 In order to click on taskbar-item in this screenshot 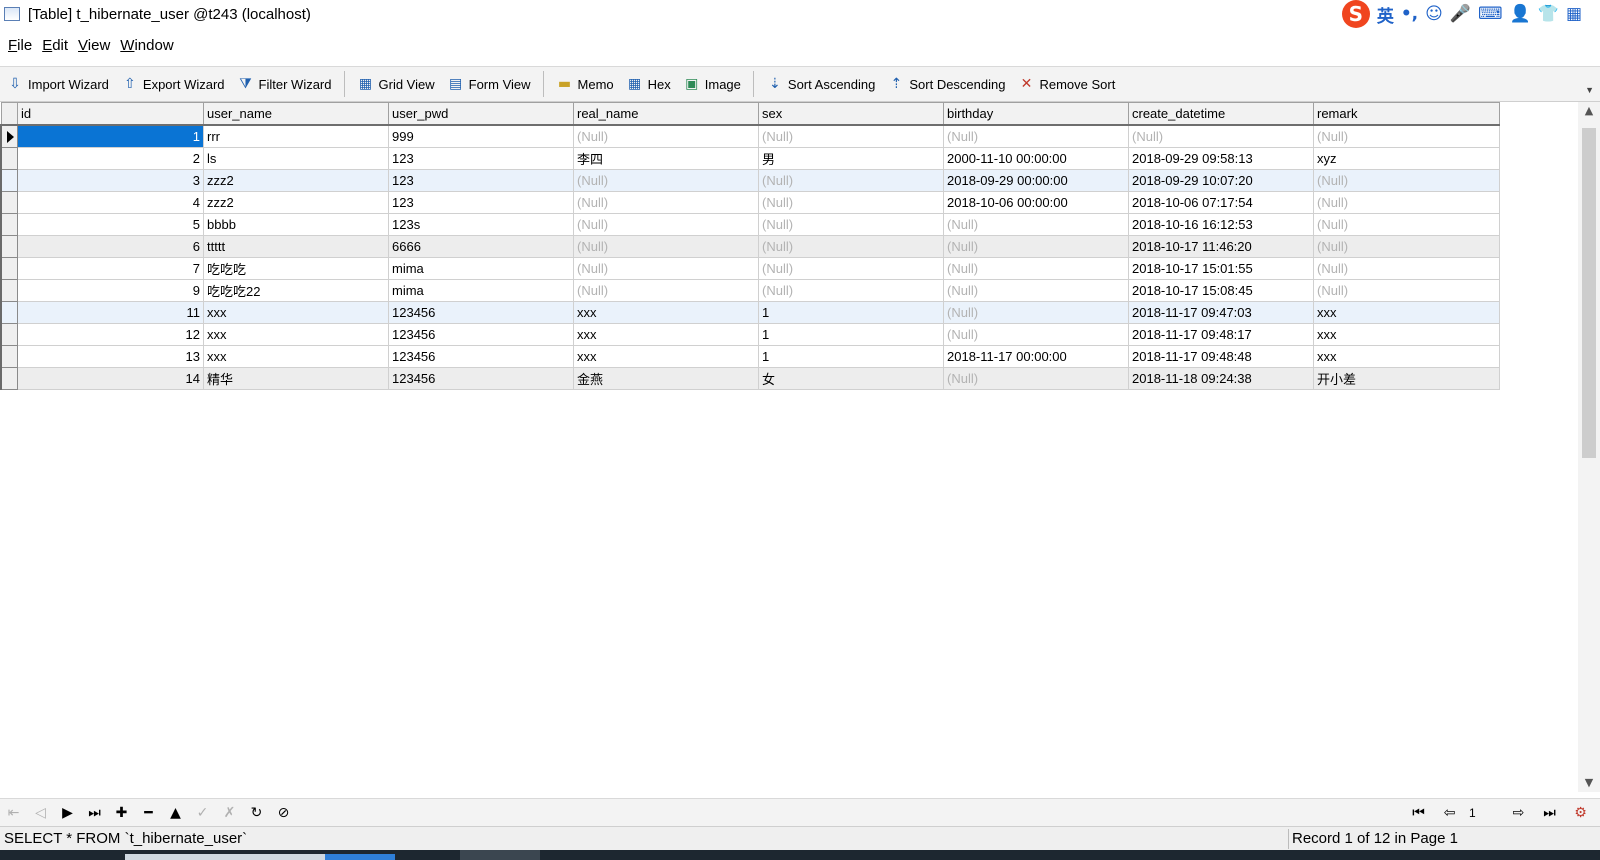, I will do `click(500, 855)`.